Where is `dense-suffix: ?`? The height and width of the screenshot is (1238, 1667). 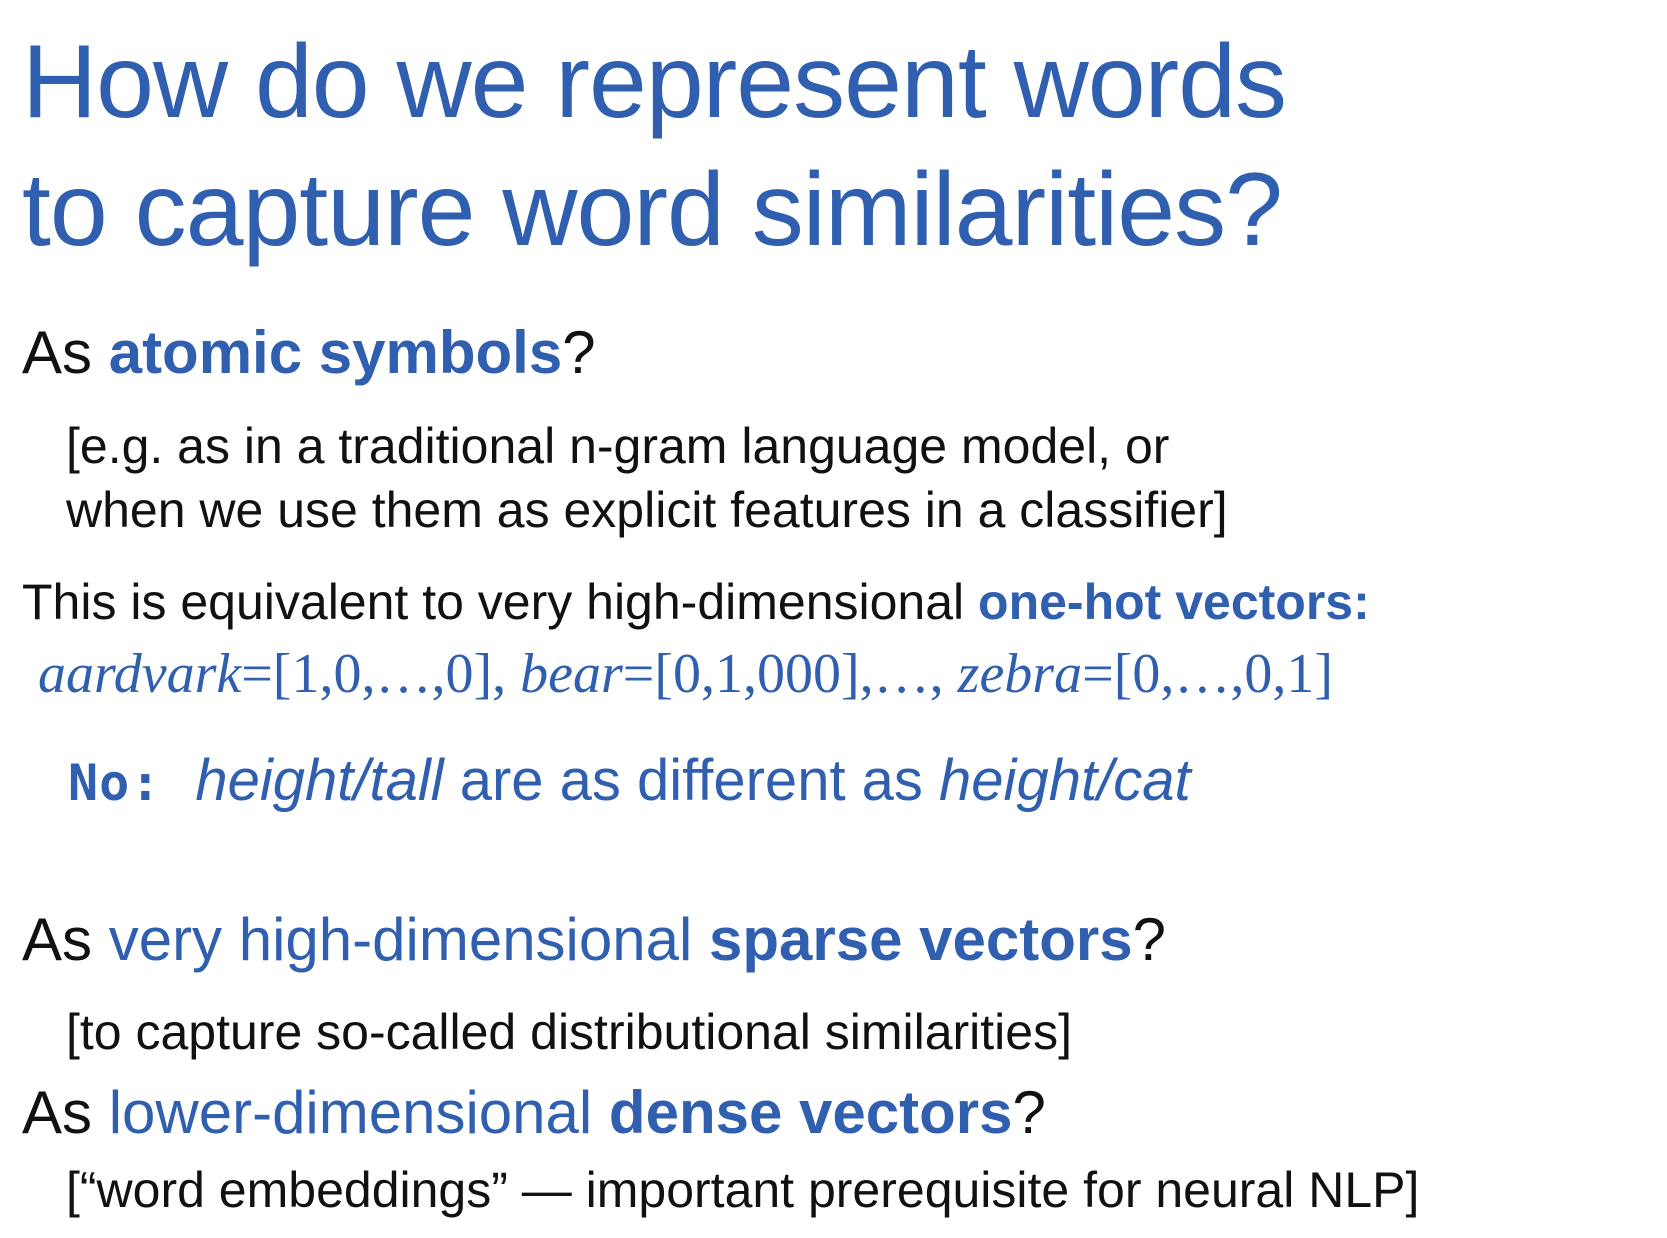 dense-suffix: ? is located at coordinates (1029, 1112).